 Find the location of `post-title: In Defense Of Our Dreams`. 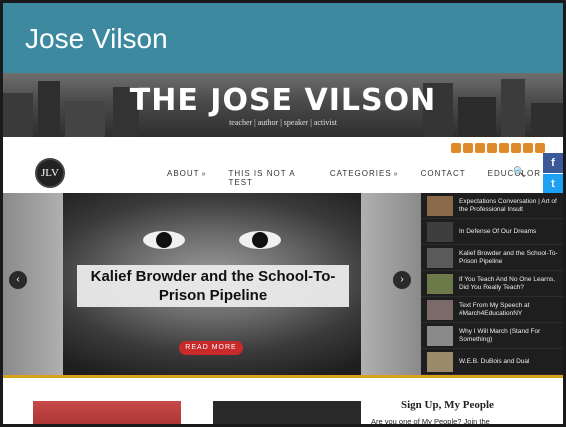

post-title: In Defense Of Our Dreams is located at coordinates (498, 231).